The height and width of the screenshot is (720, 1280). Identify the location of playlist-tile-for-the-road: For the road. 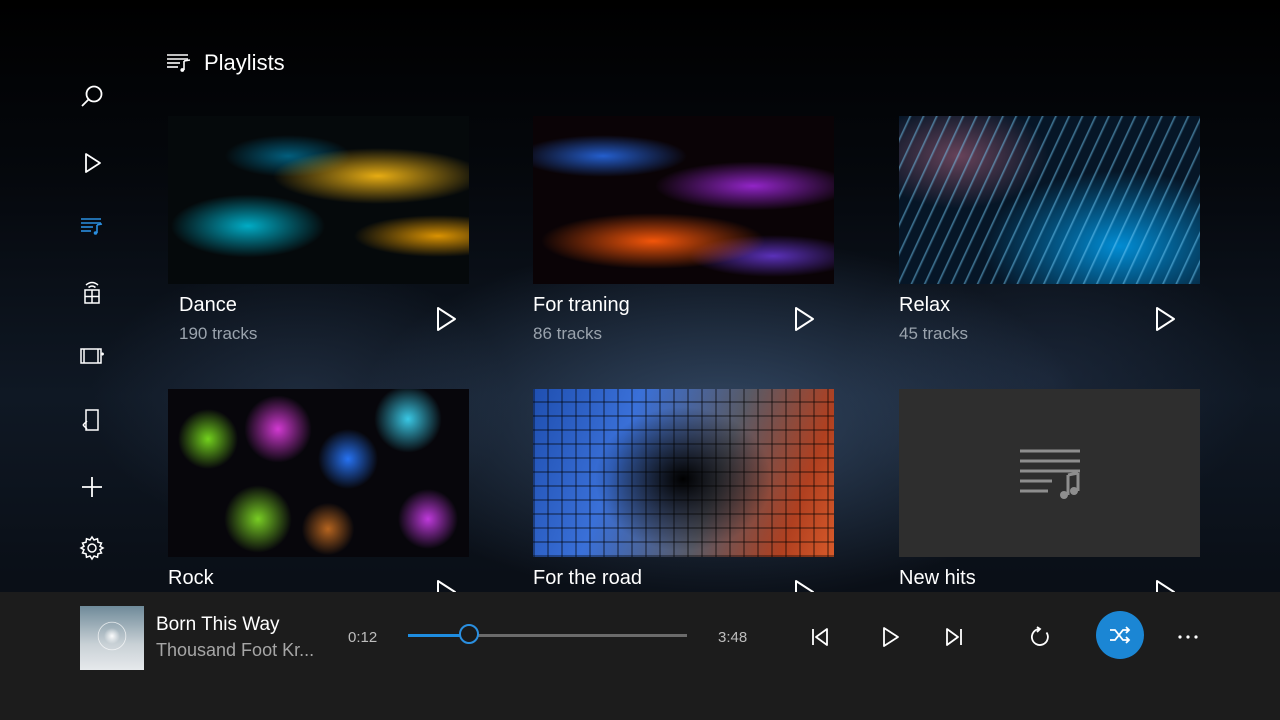
(683, 496).